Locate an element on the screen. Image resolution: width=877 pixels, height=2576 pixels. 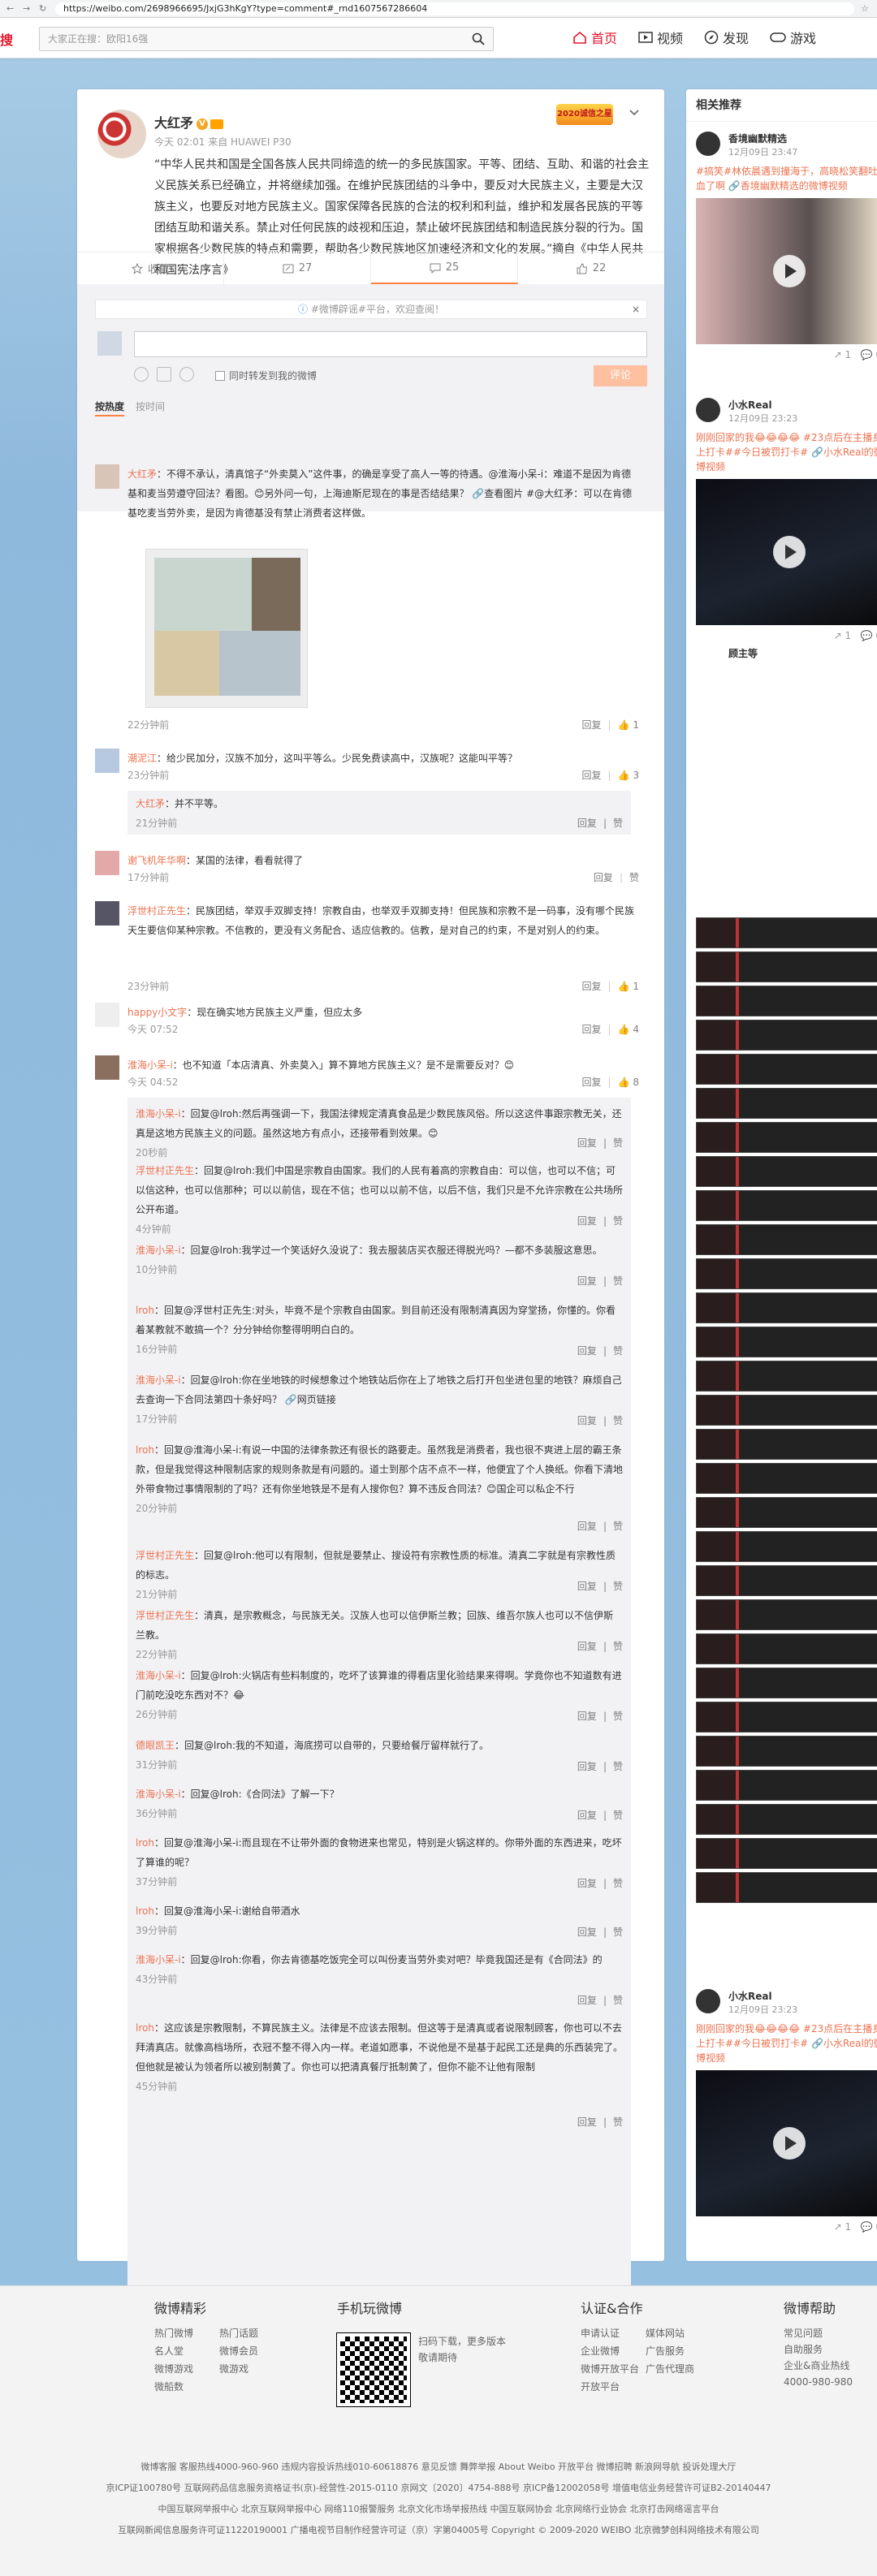
like-button: 22 is located at coordinates (591, 268).